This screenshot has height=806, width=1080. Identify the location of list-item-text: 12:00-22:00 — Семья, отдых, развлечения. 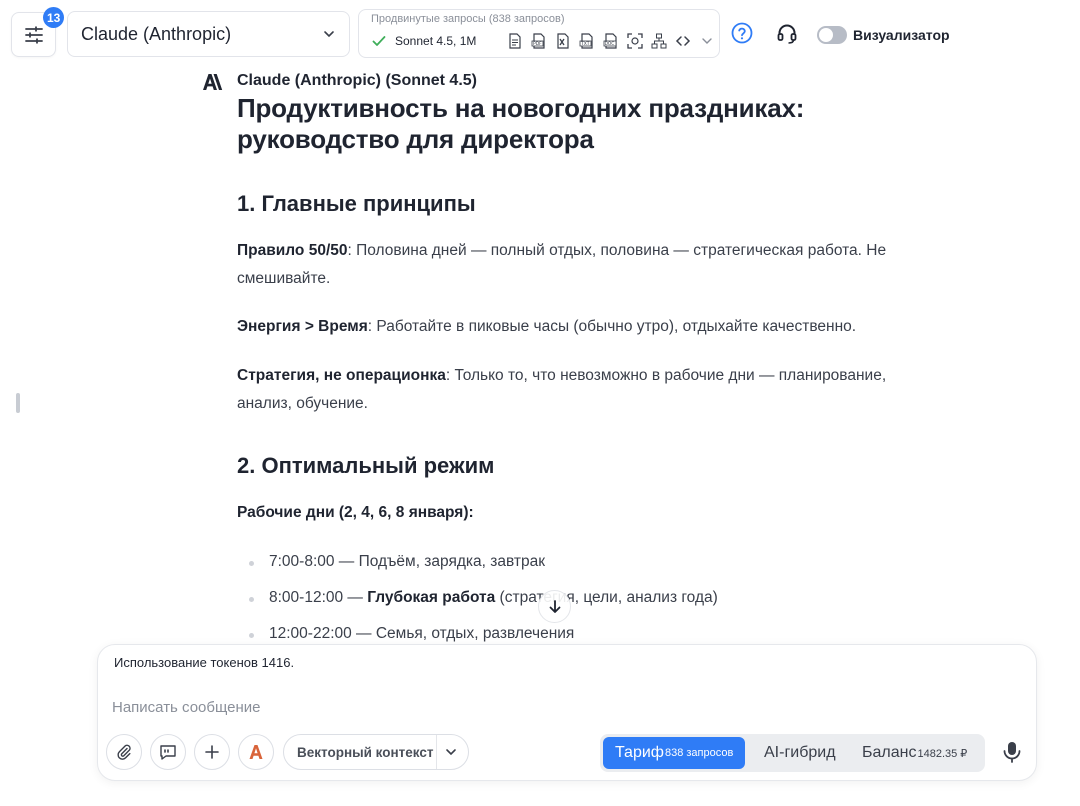
(422, 633).